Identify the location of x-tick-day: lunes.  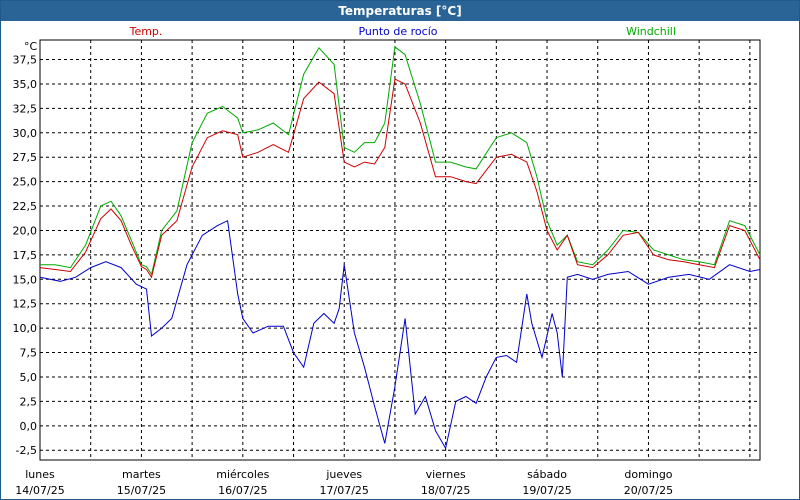
(40, 474).